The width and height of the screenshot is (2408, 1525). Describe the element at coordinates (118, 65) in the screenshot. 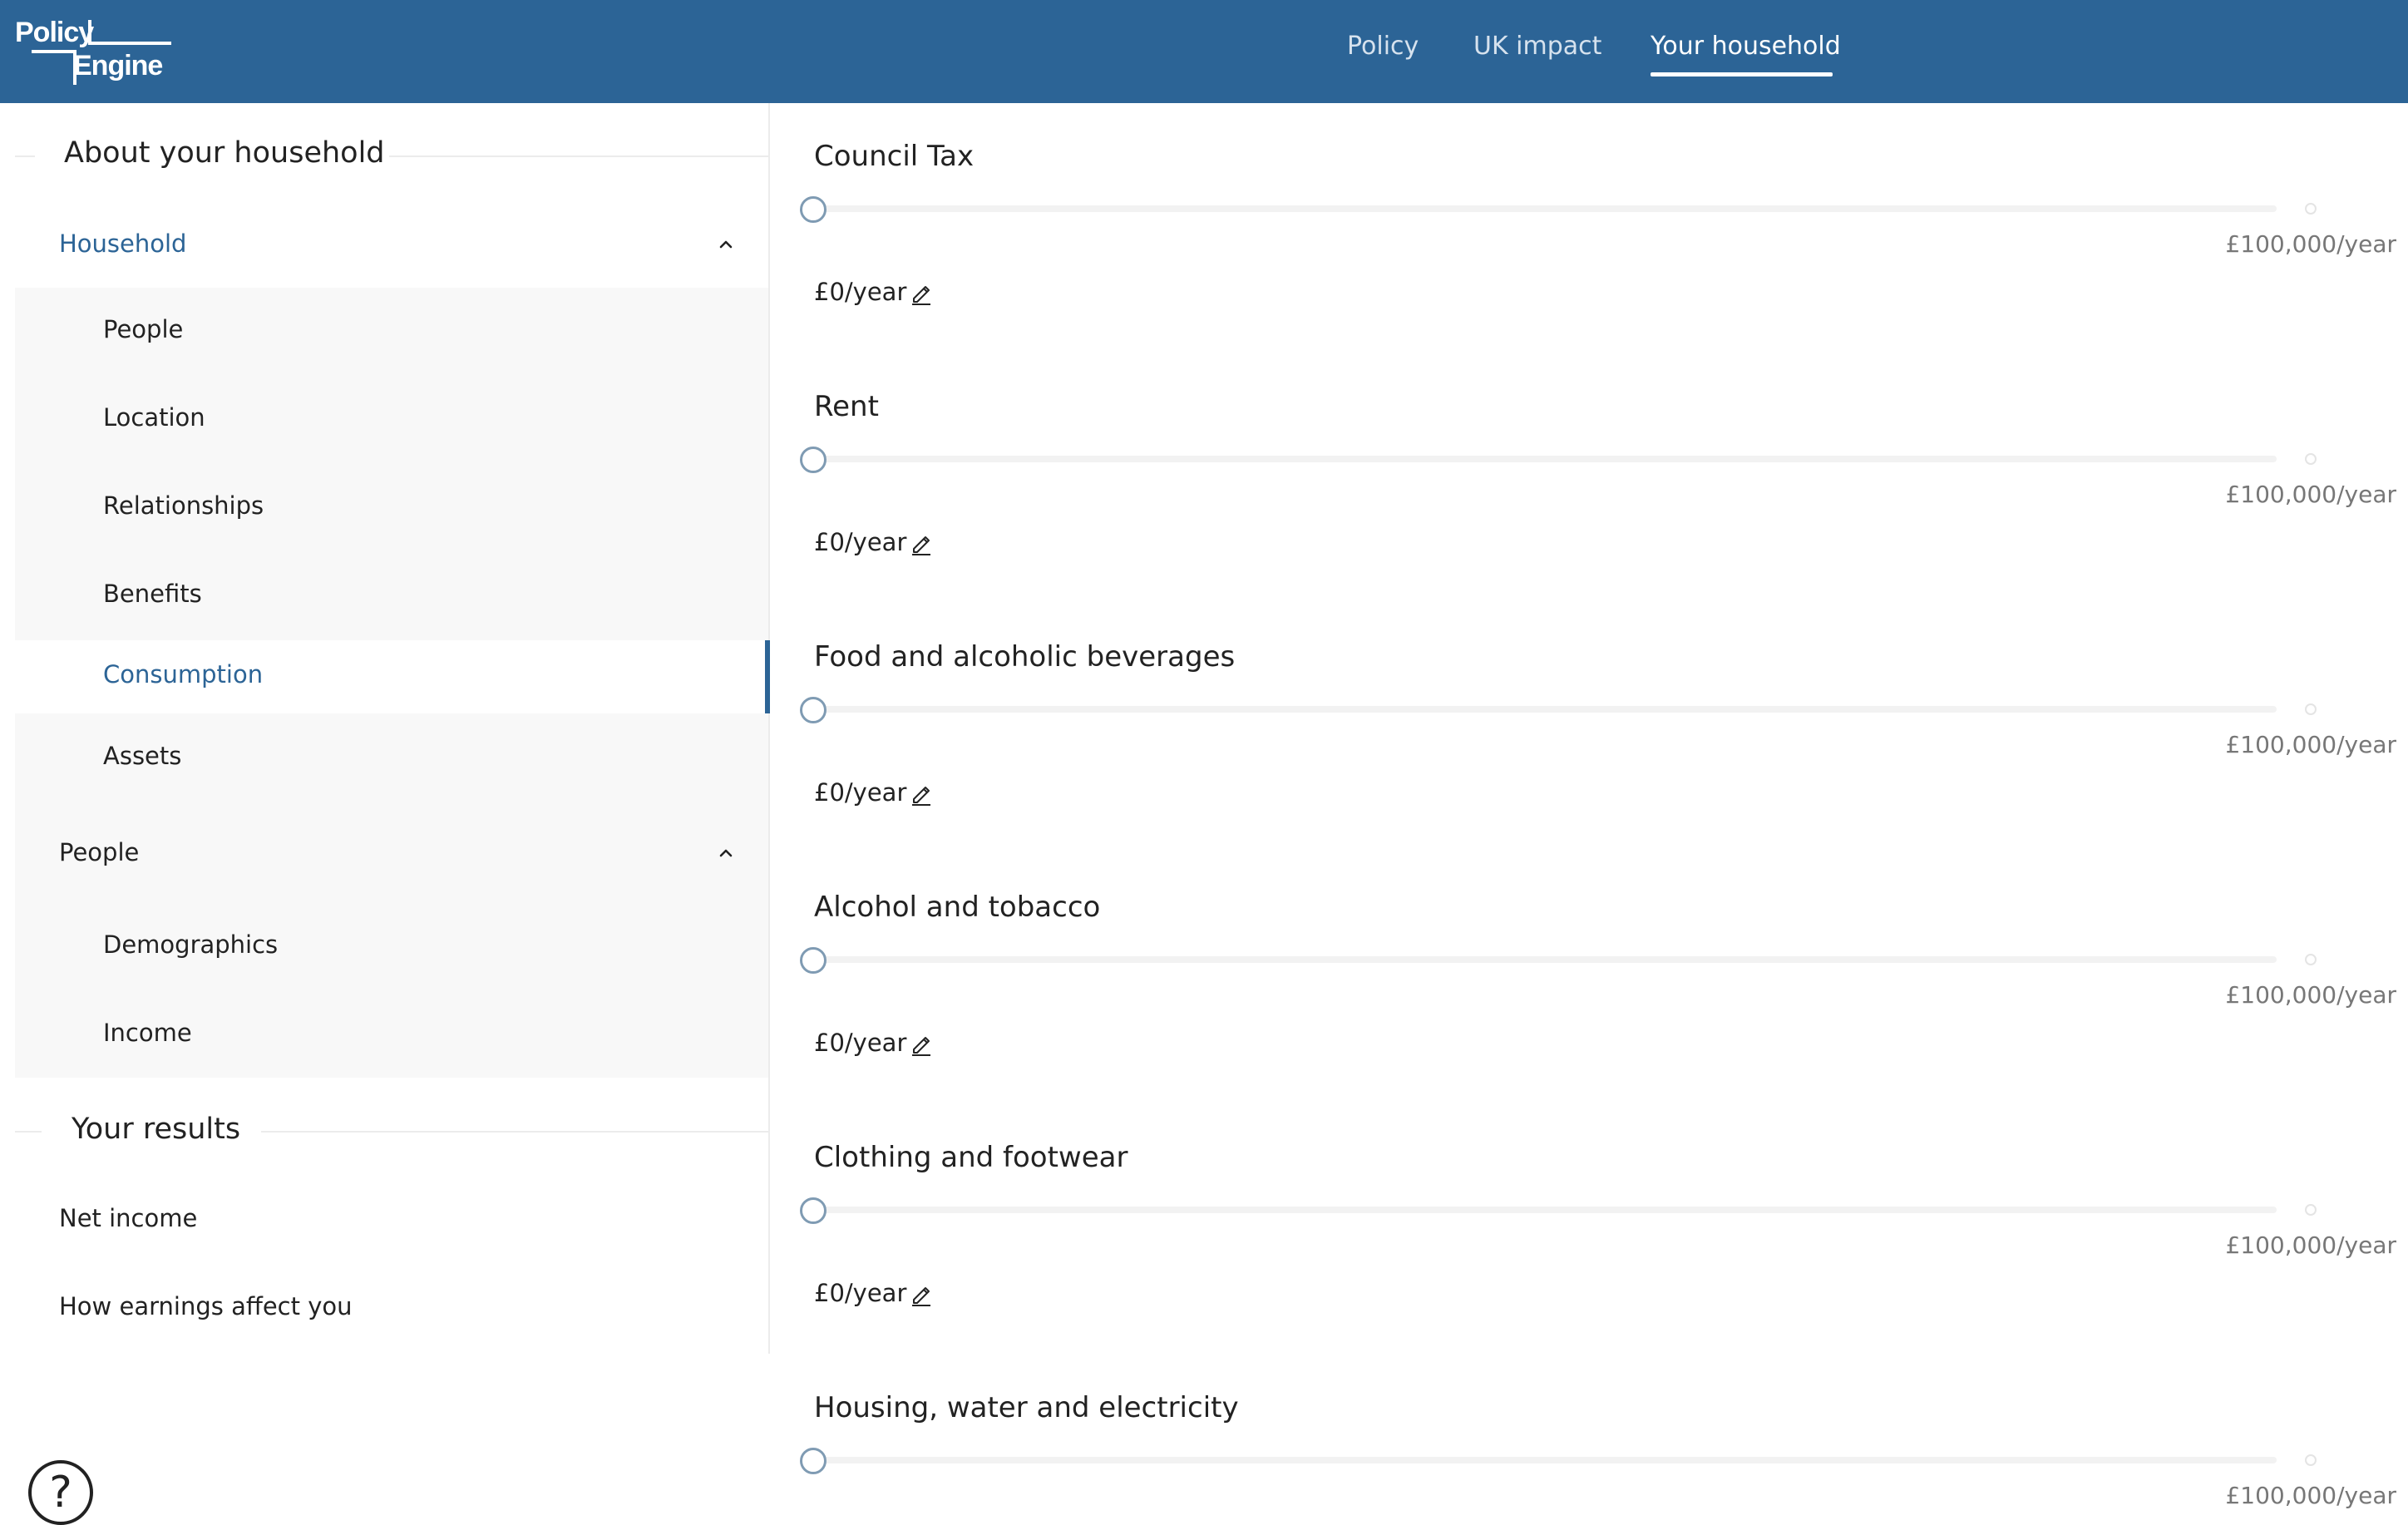

I see `logo-word-engine: Engine` at that location.